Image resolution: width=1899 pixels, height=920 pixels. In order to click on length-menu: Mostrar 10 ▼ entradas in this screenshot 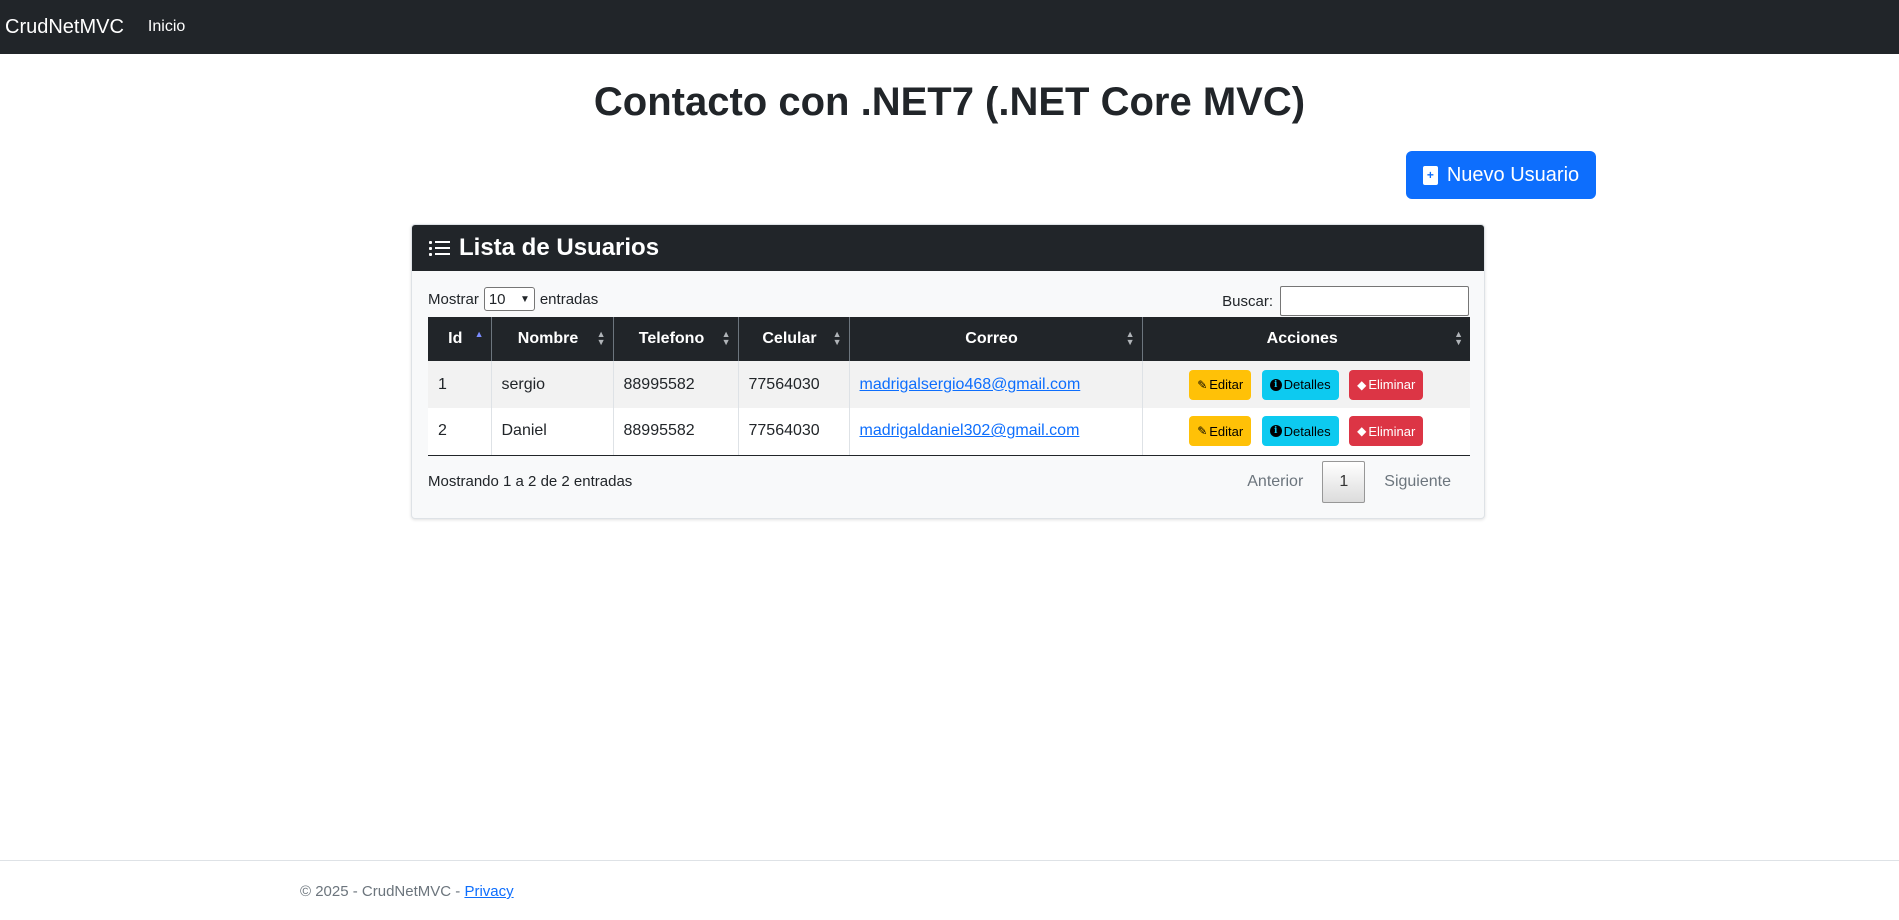, I will do `click(513, 299)`.